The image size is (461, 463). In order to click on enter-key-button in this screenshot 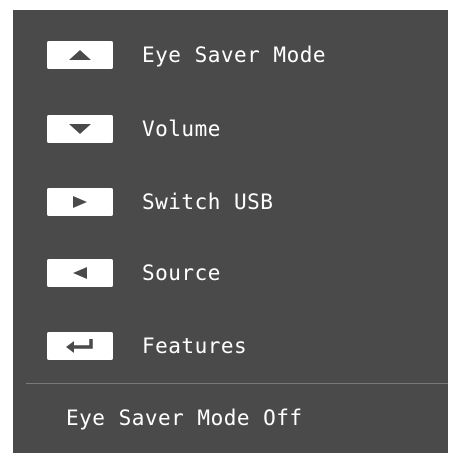, I will do `click(80, 346)`.